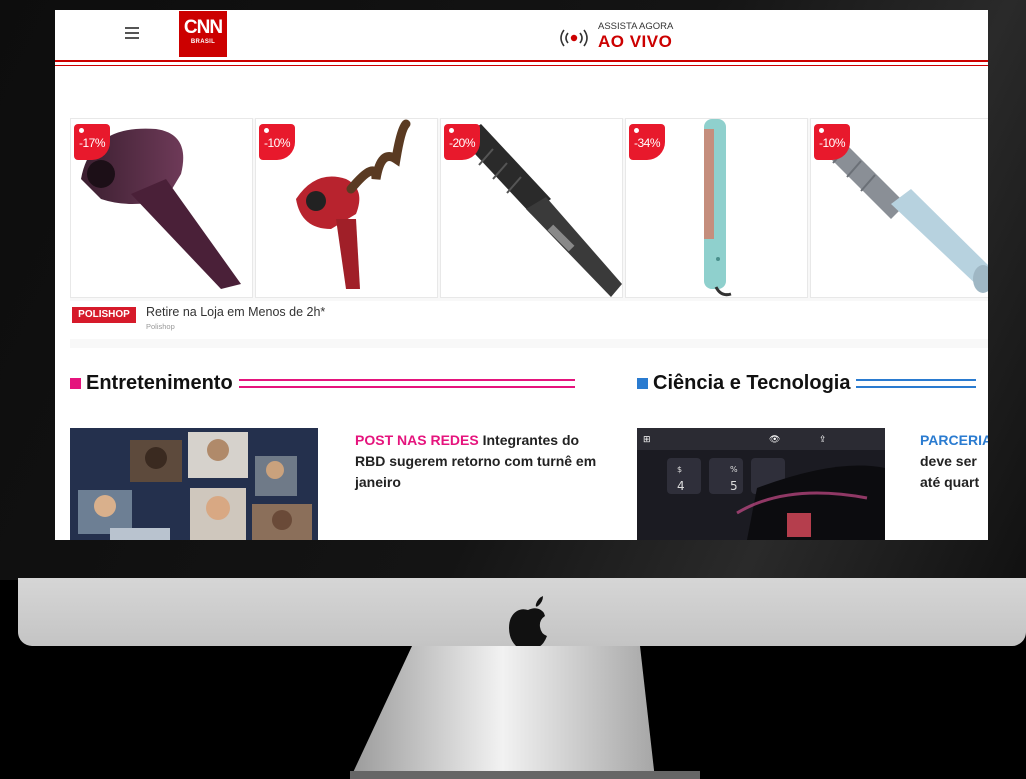 The height and width of the screenshot is (779, 1026). I want to click on section-header-ciencia-tecnologia: Ciência e Tecnologia, so click(807, 383).